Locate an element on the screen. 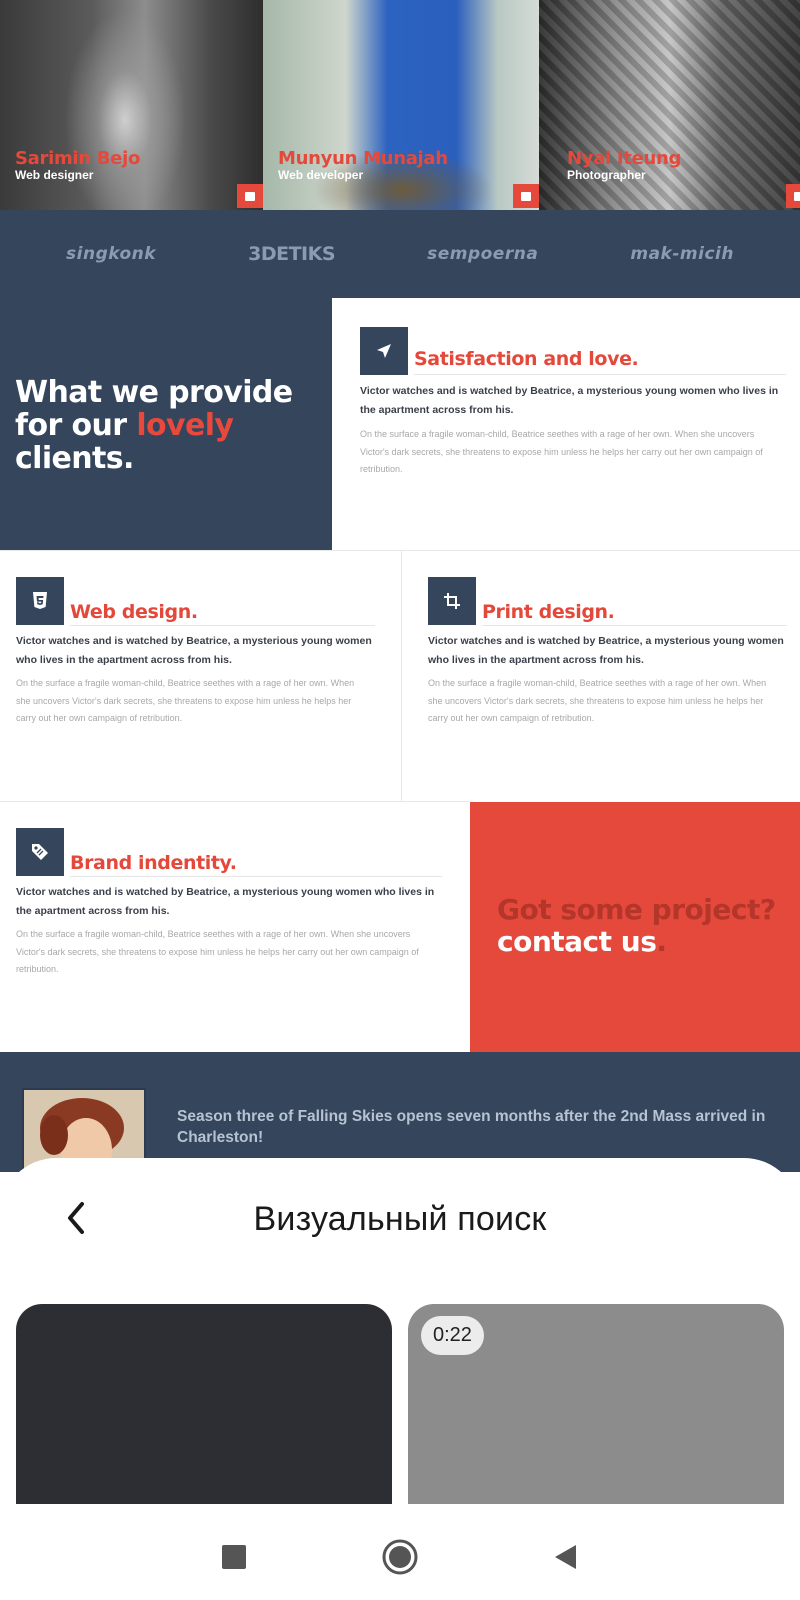  home-circle-icon is located at coordinates (400, 1557).